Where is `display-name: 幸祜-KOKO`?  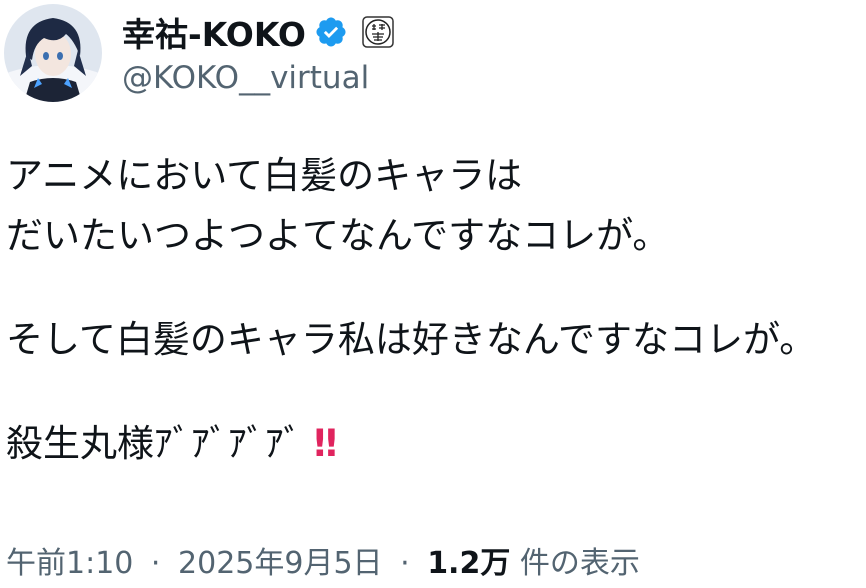 display-name: 幸祜-KOKO is located at coordinates (214, 32).